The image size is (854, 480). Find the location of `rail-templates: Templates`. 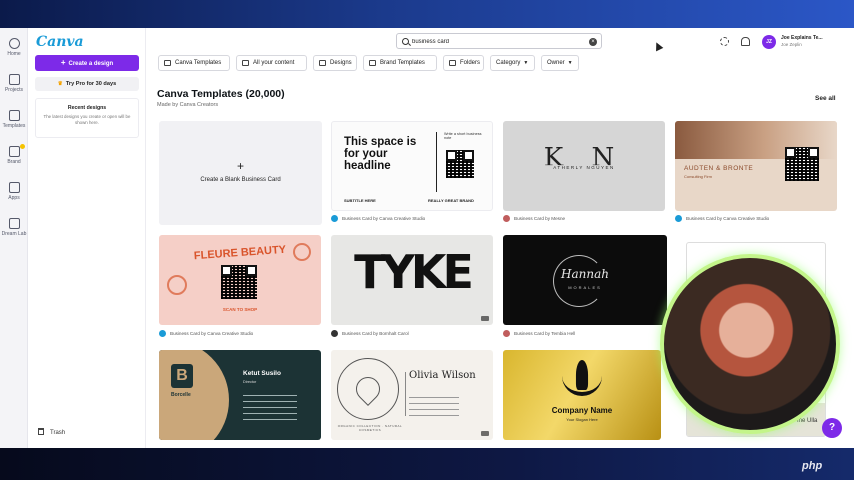

rail-templates: Templates is located at coordinates (14, 119).